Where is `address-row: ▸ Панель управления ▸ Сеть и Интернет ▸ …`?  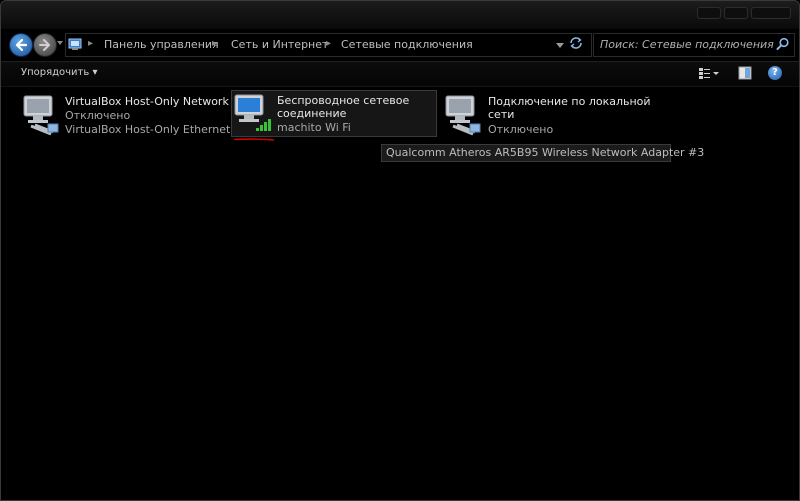 address-row: ▸ Панель управления ▸ Сеть и Интернет ▸ … is located at coordinates (400, 45).